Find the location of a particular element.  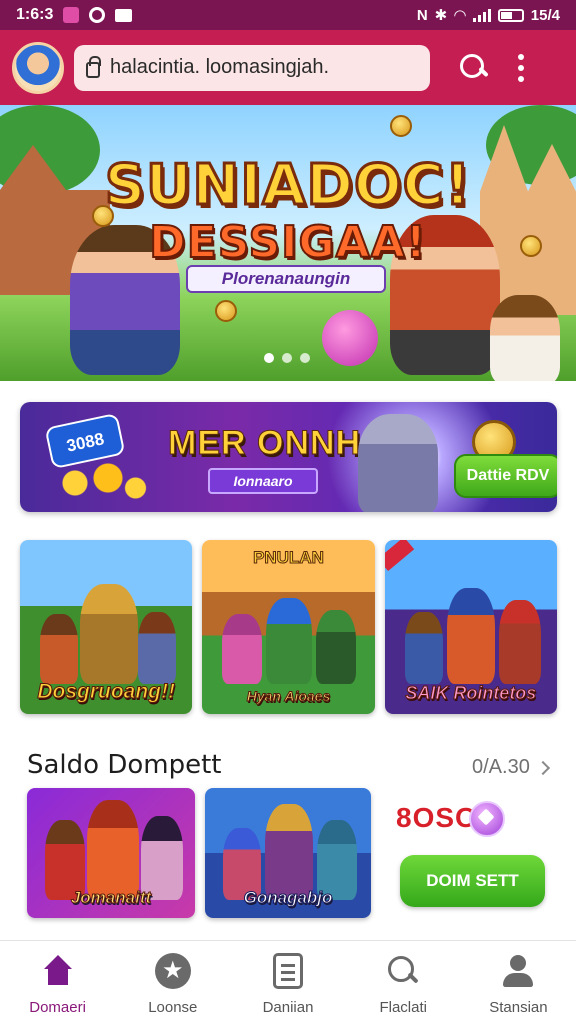

game-card: Dosgruoang!! is located at coordinates (106, 627).